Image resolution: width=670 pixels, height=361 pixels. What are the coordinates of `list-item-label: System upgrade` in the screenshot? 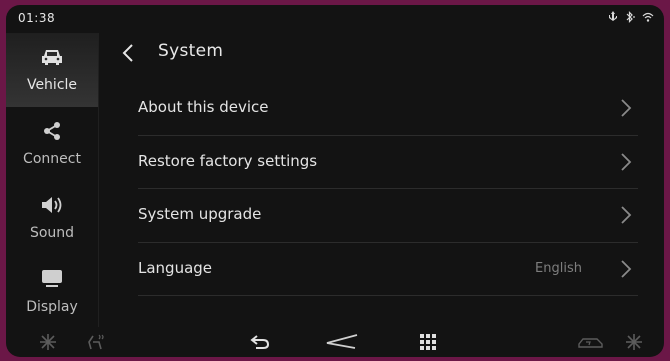 It's located at (200, 214).